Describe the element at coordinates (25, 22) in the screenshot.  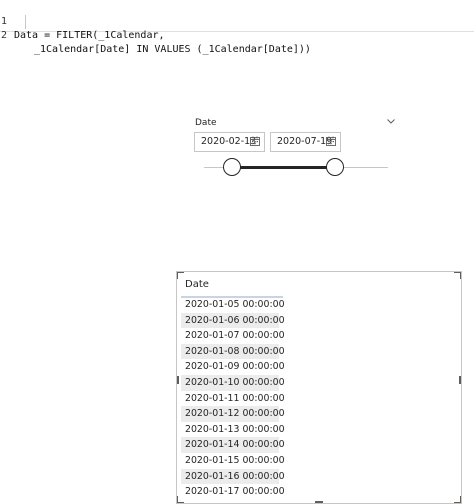
I see `indent-guide` at that location.